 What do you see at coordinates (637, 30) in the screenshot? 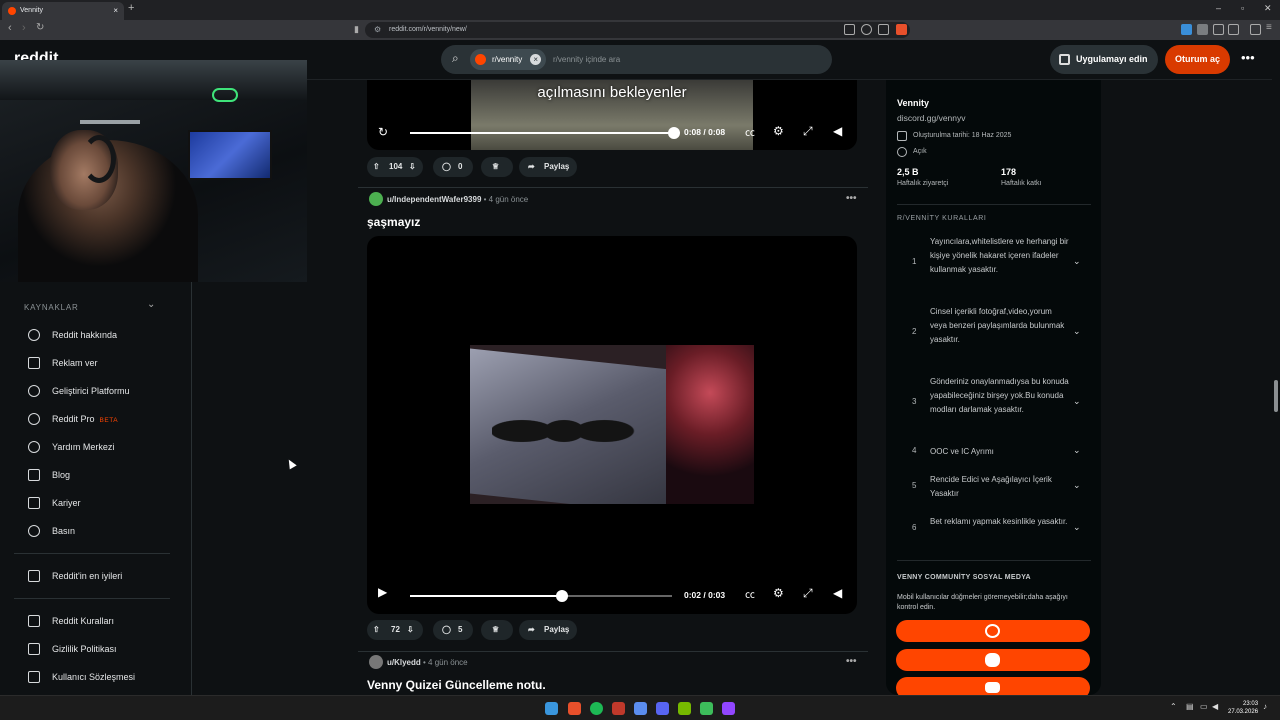
I see `address-bar: ⚙ reddit.com/r/vennity/new/` at bounding box center [637, 30].